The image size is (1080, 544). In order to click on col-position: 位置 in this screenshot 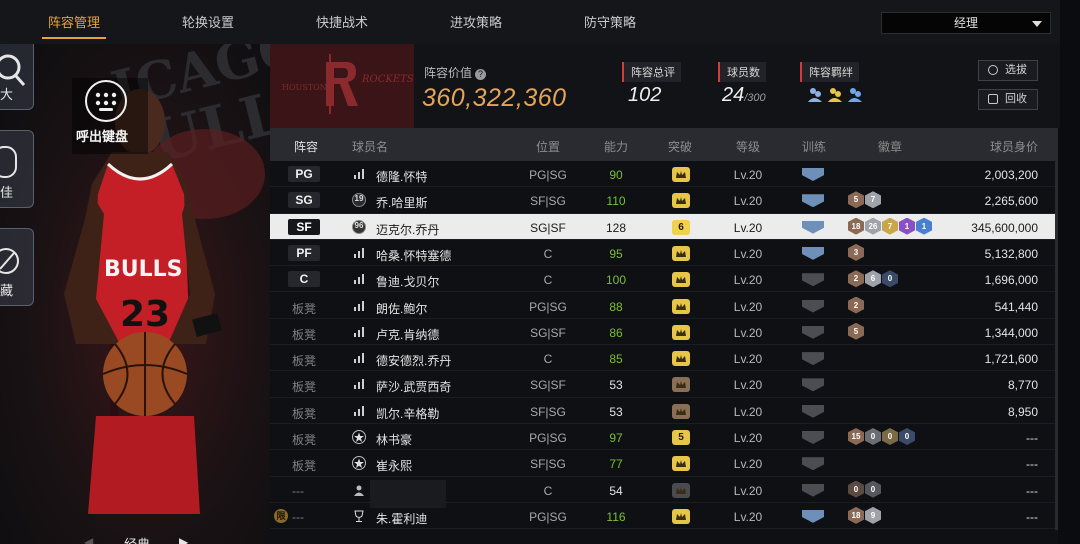, I will do `click(548, 146)`.